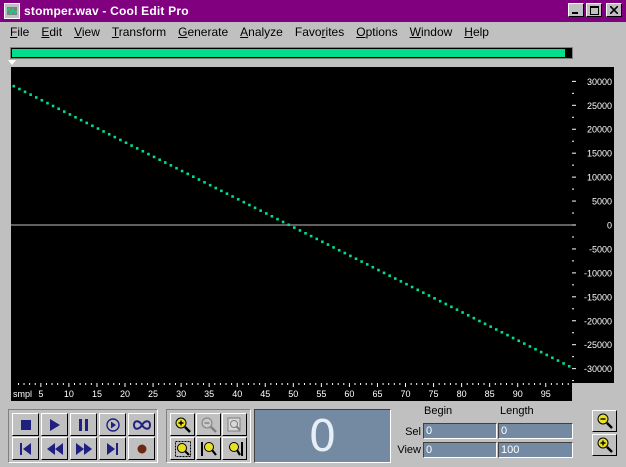 The image size is (626, 467). What do you see at coordinates (51, 32) in the screenshot?
I see `menu-item-edit: Edit` at bounding box center [51, 32].